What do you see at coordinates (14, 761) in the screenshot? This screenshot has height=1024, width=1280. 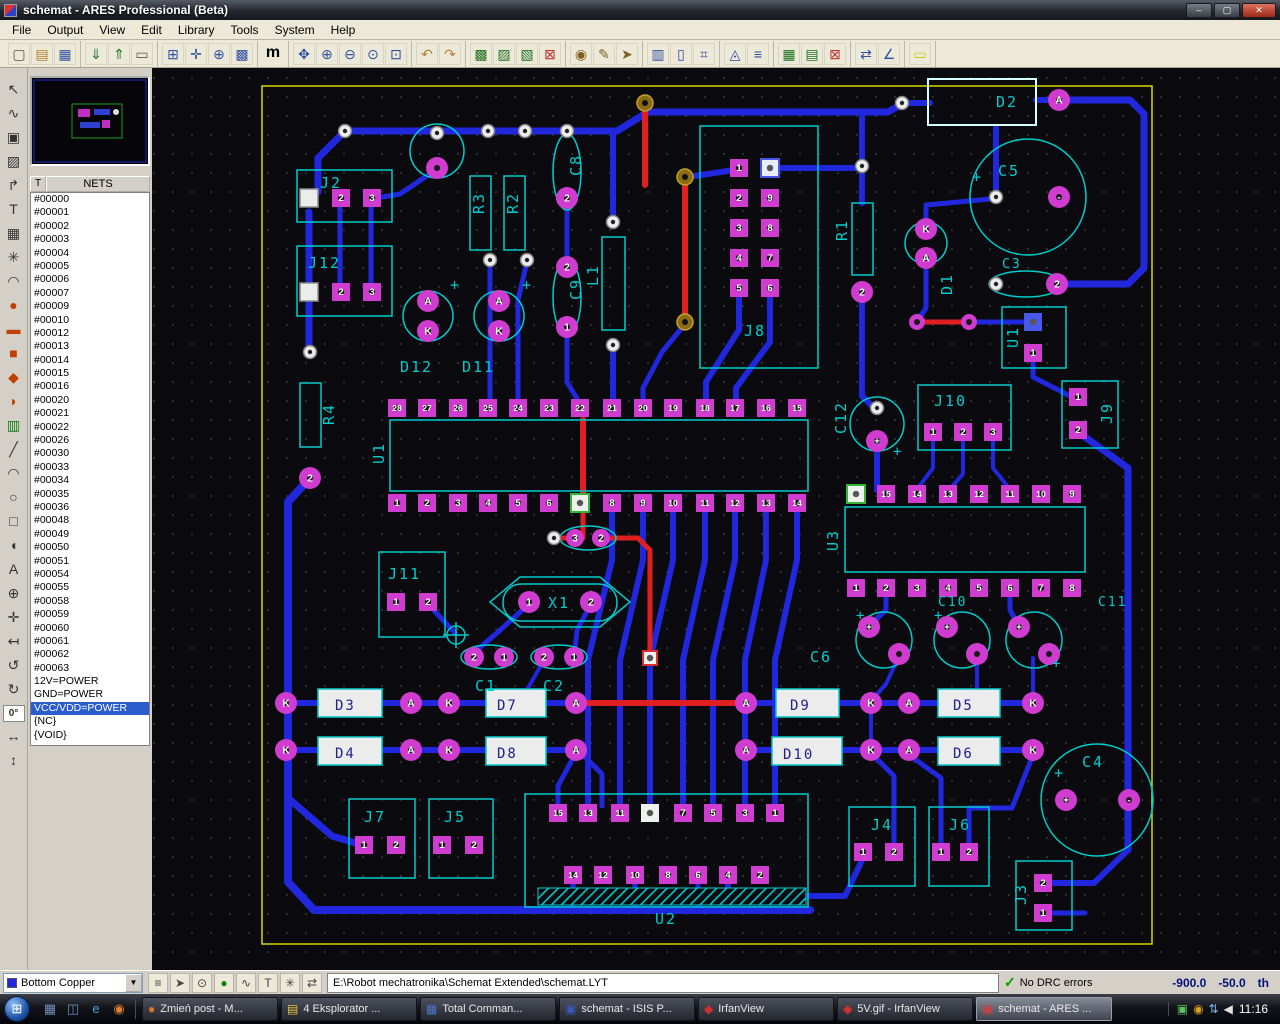 I see `mirror-v-tool: ↕` at bounding box center [14, 761].